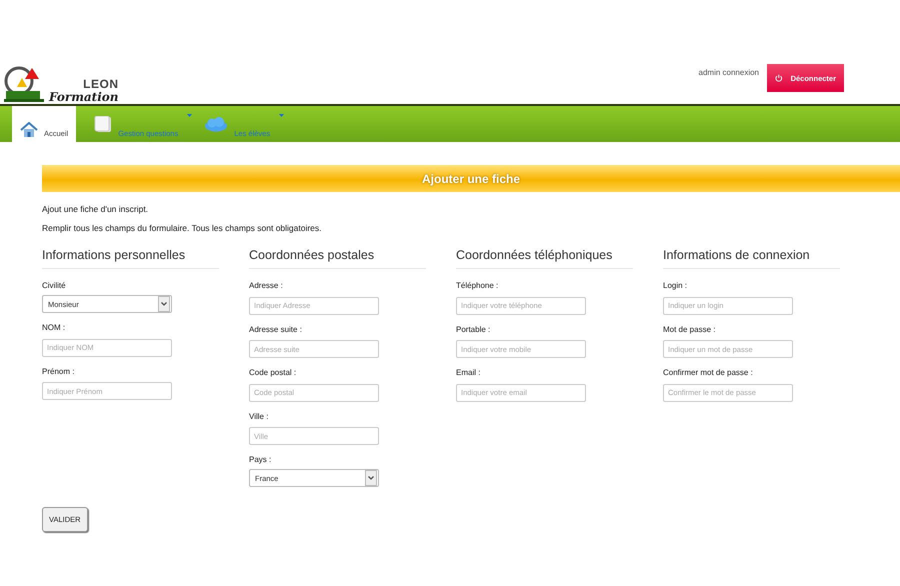 This screenshot has height=586, width=900. What do you see at coordinates (260, 459) in the screenshot?
I see `field-label: Pays :` at bounding box center [260, 459].